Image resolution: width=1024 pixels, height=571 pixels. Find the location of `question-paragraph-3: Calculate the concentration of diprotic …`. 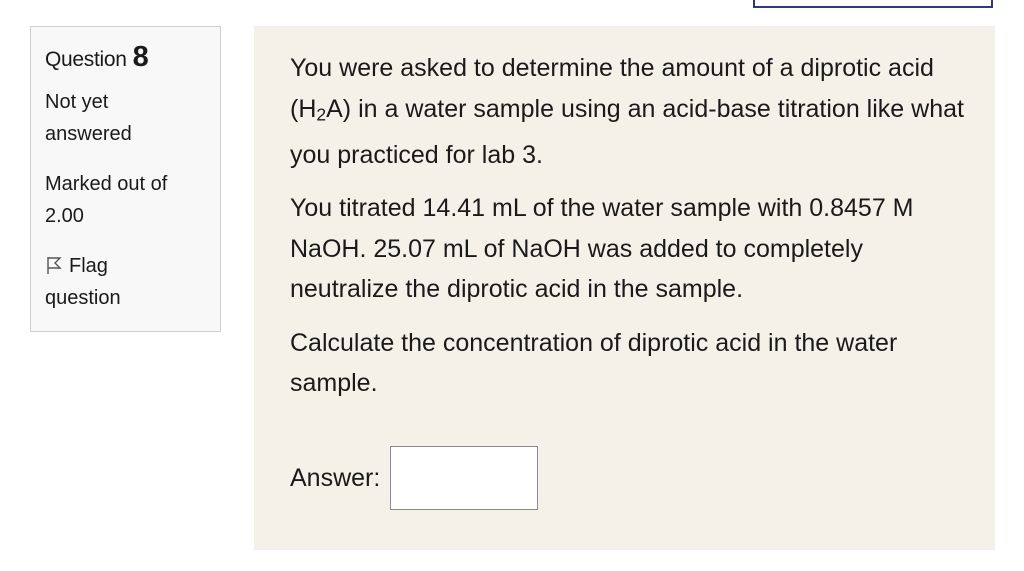

question-paragraph-3: Calculate the concentration of diprotic … is located at coordinates (594, 363).